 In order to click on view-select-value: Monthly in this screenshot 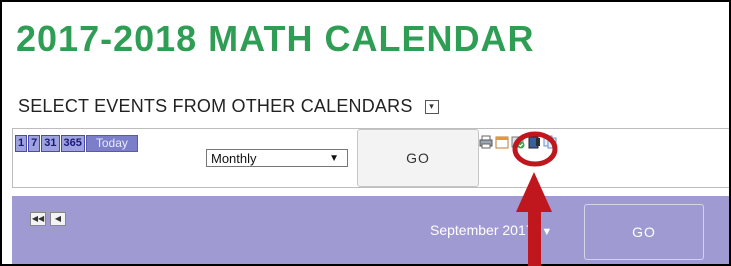, I will do `click(234, 158)`.